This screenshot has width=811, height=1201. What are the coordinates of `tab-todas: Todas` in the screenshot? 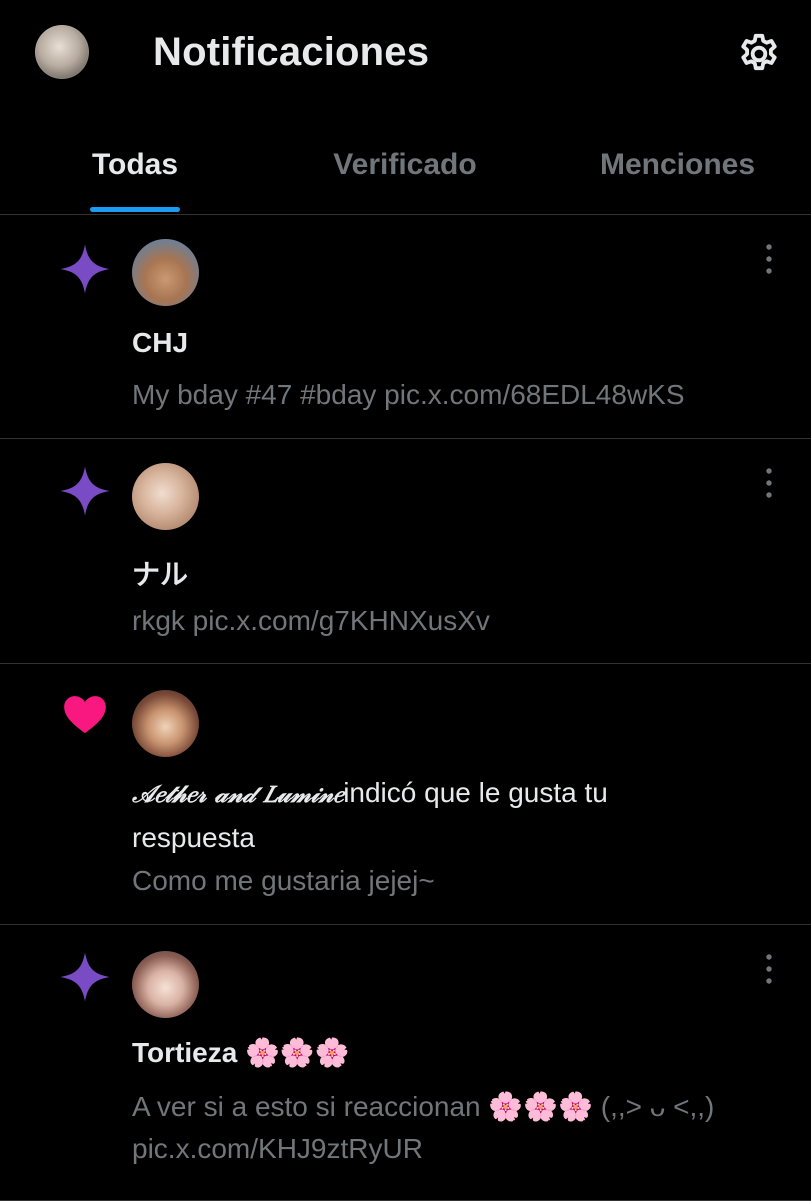 It's located at (135, 172).